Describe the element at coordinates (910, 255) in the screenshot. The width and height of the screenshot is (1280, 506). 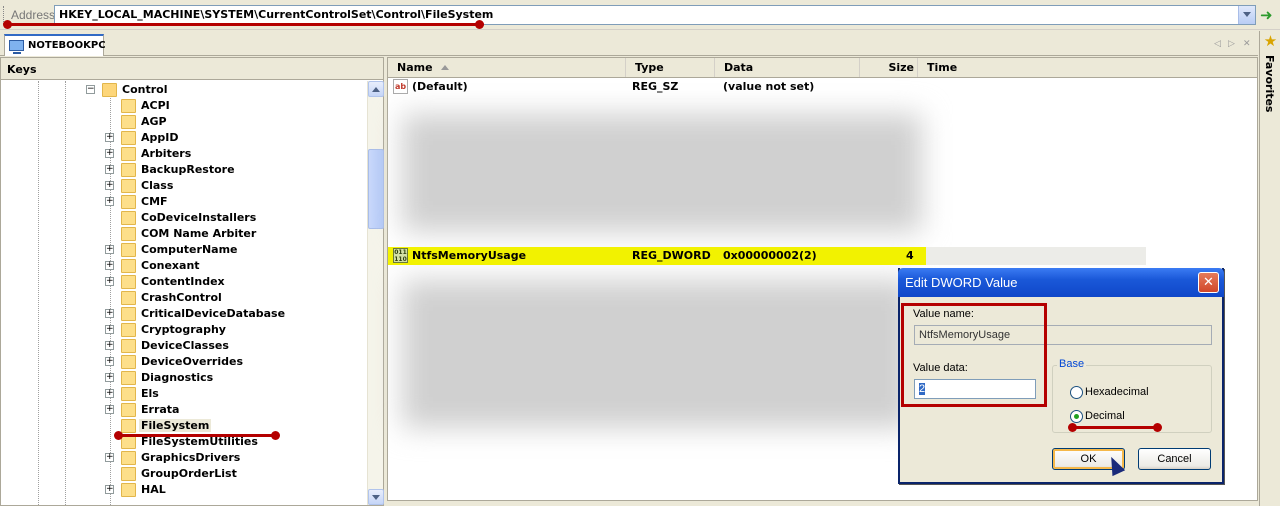
I see `value-size: 4` at that location.